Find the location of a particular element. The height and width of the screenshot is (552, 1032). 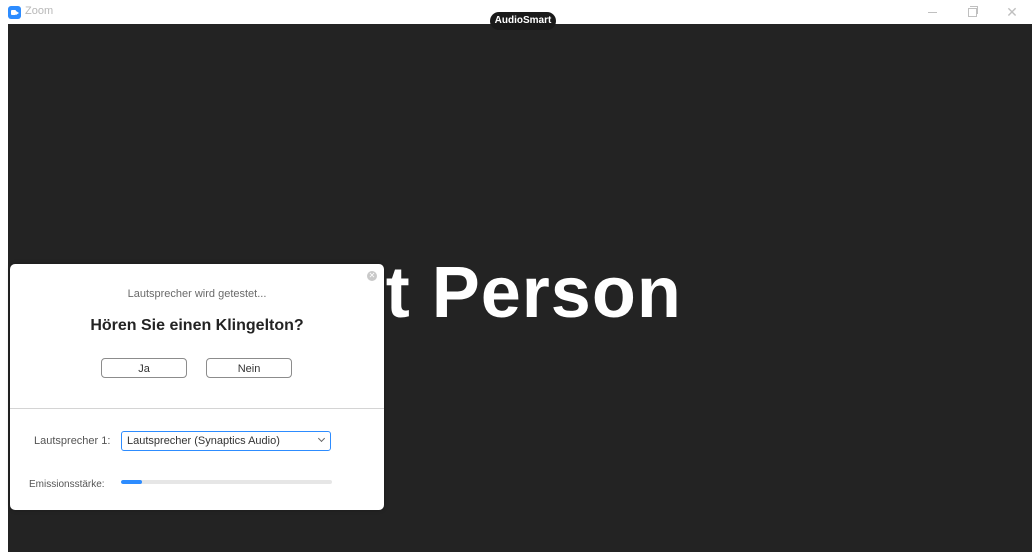

close-icon: ✕ is located at coordinates (1012, 12).